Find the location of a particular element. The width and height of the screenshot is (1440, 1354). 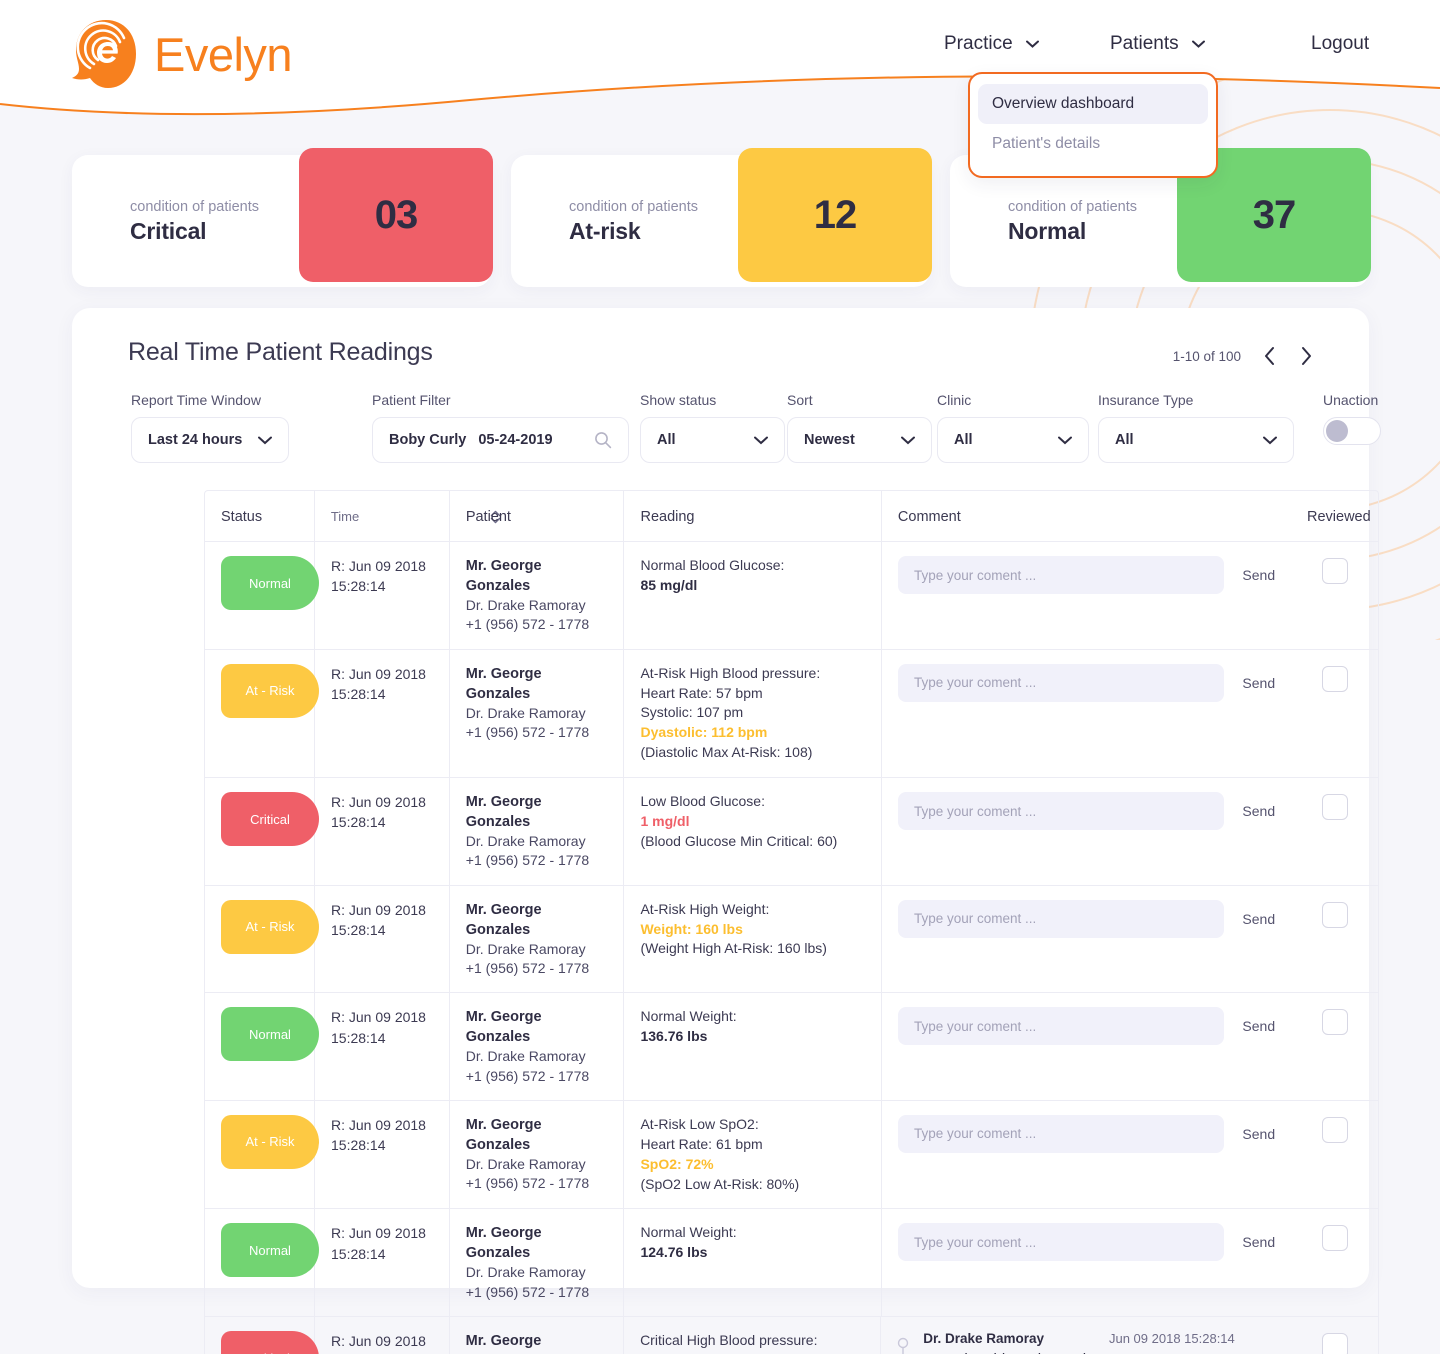

nav-practice-label: Practice is located at coordinates (978, 43).